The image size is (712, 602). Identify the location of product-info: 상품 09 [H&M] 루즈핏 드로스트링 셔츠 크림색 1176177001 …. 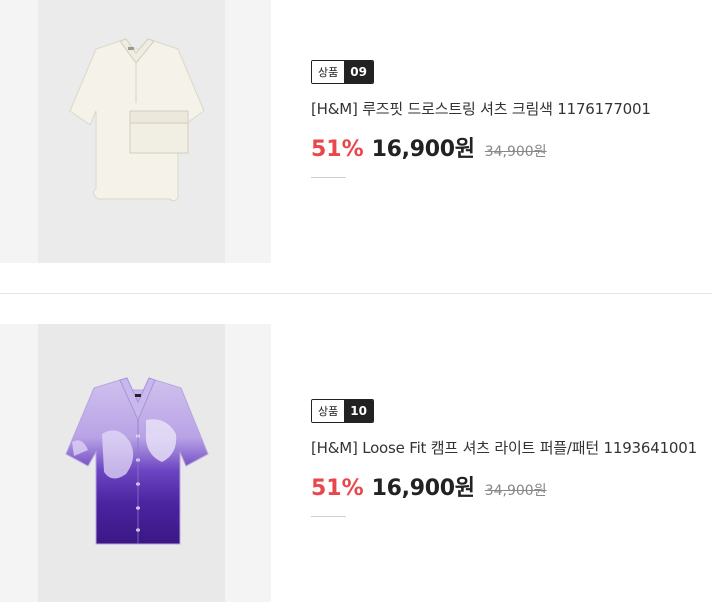
(481, 119).